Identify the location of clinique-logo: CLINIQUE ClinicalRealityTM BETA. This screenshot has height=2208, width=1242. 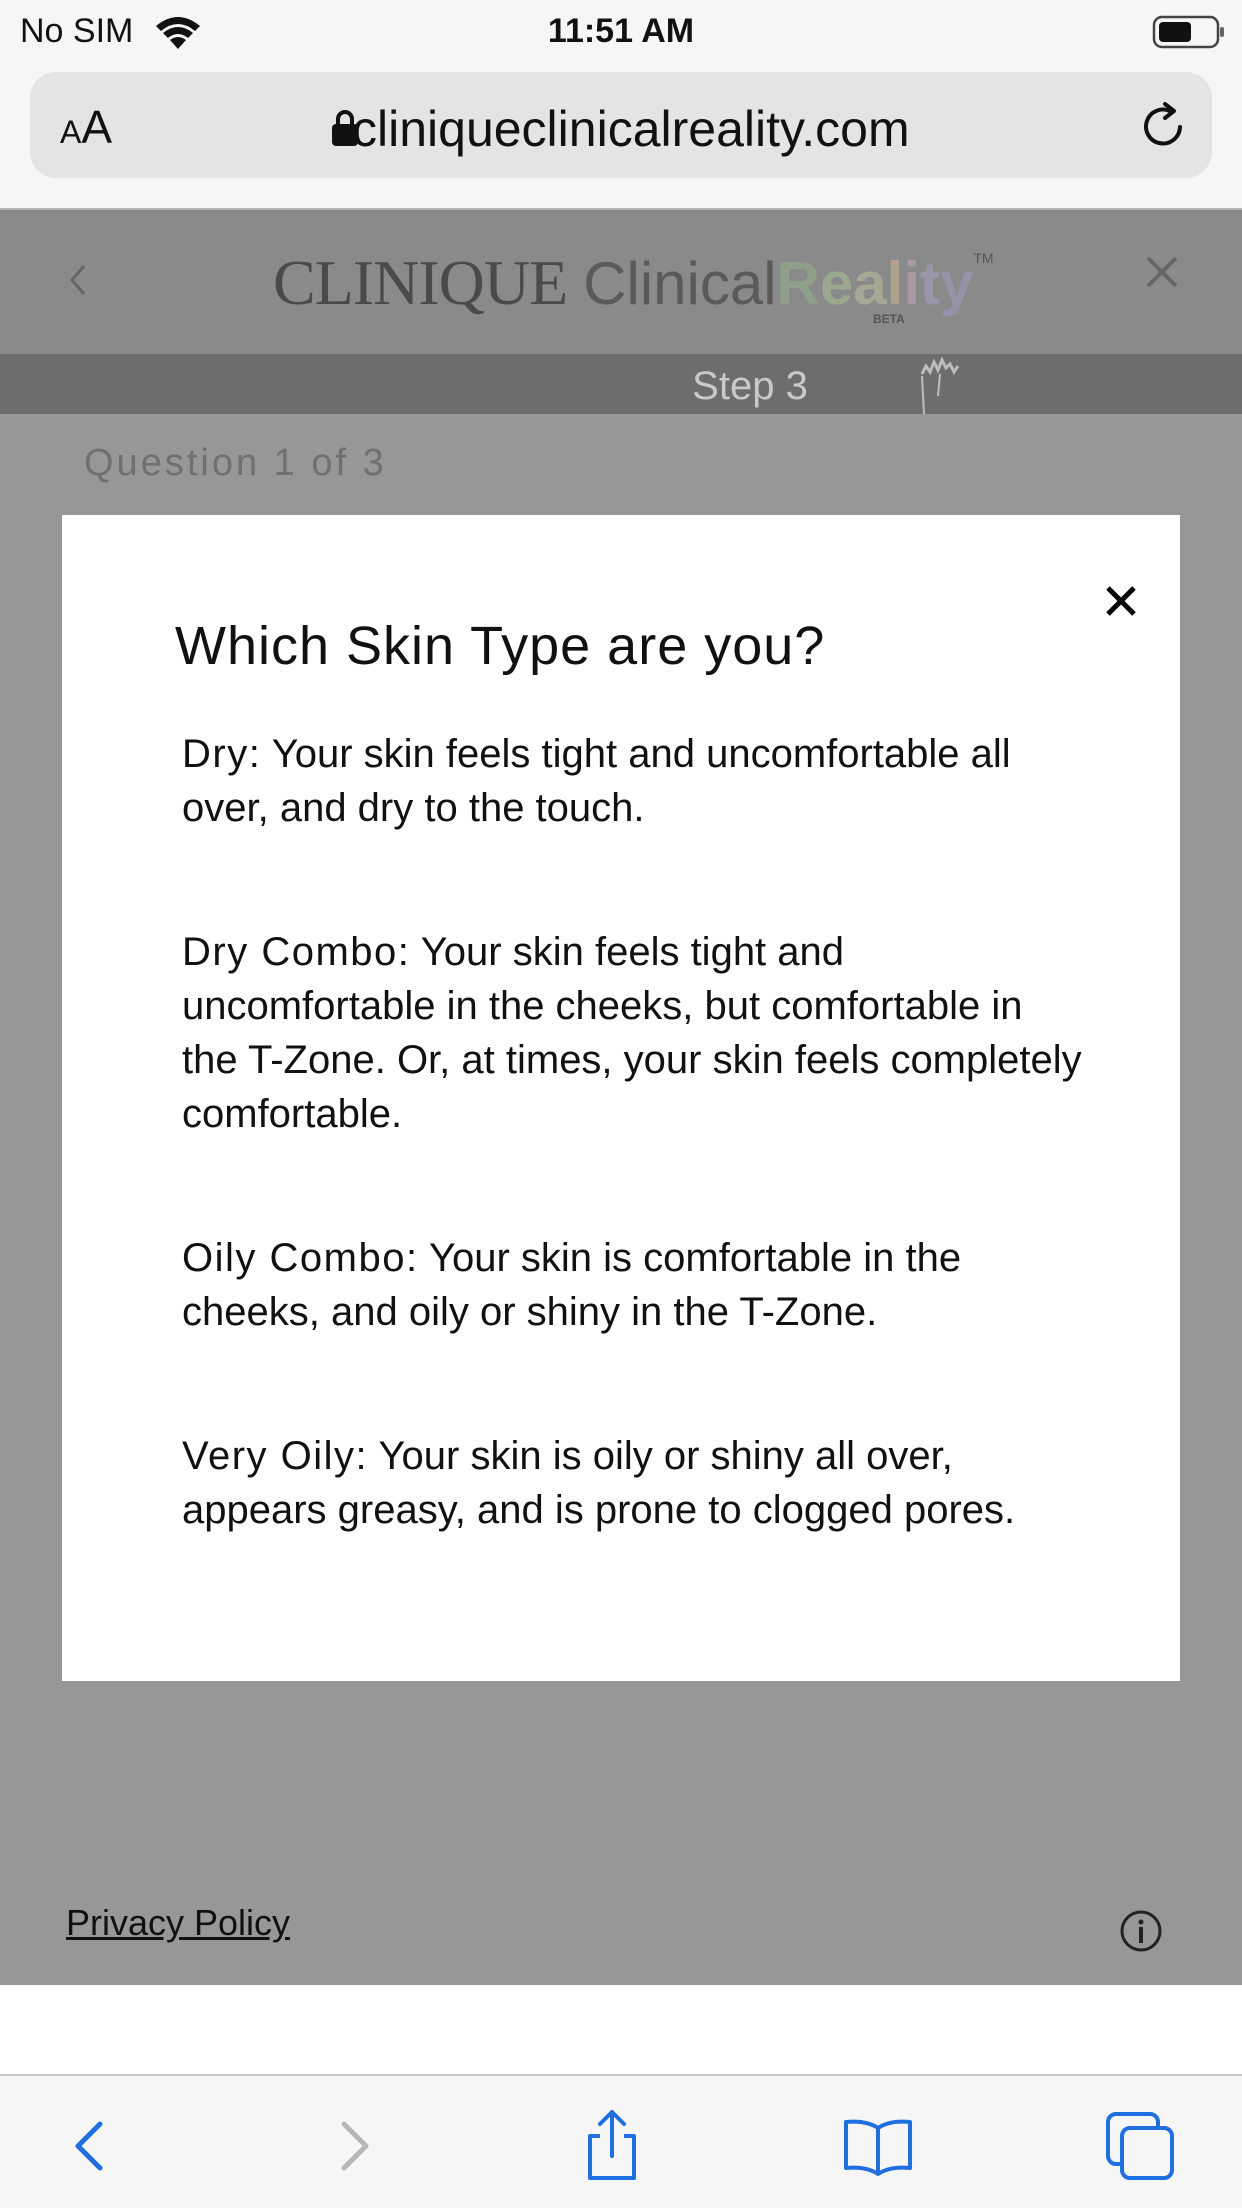
(633, 291).